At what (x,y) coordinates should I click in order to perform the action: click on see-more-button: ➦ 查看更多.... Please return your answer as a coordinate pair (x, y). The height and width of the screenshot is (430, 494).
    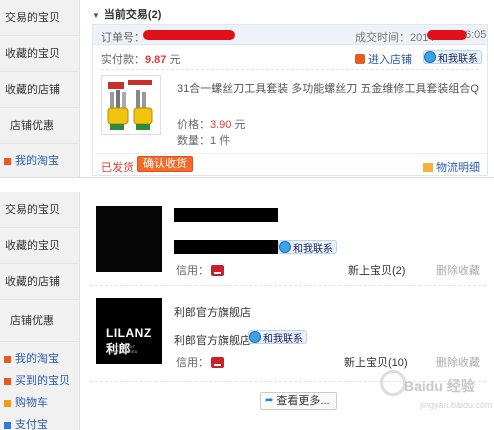
    Looking at the image, I should click on (298, 401).